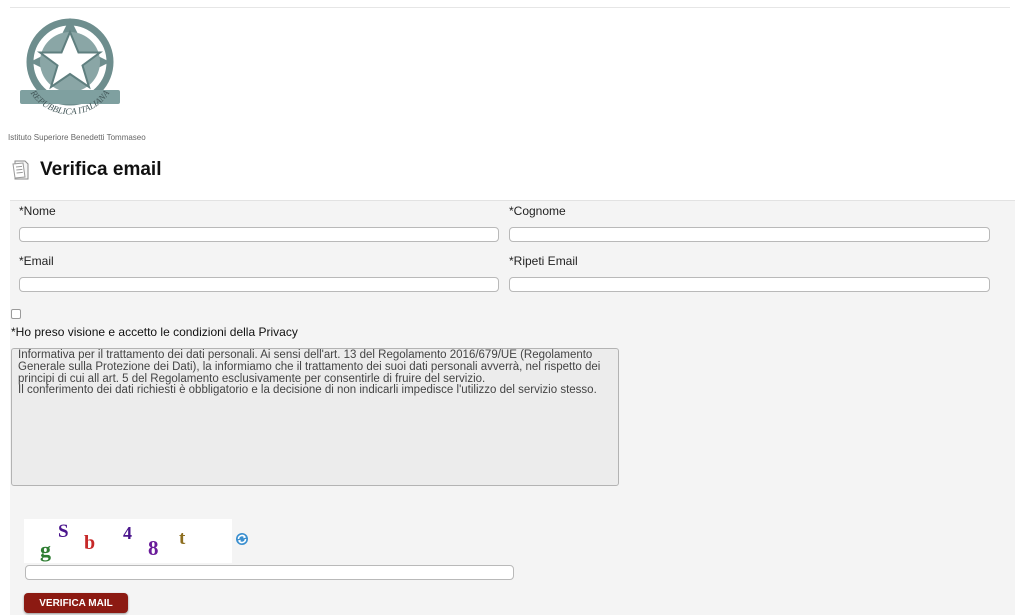  Describe the element at coordinates (90, 543) in the screenshot. I see `captcha-char: b` at that location.